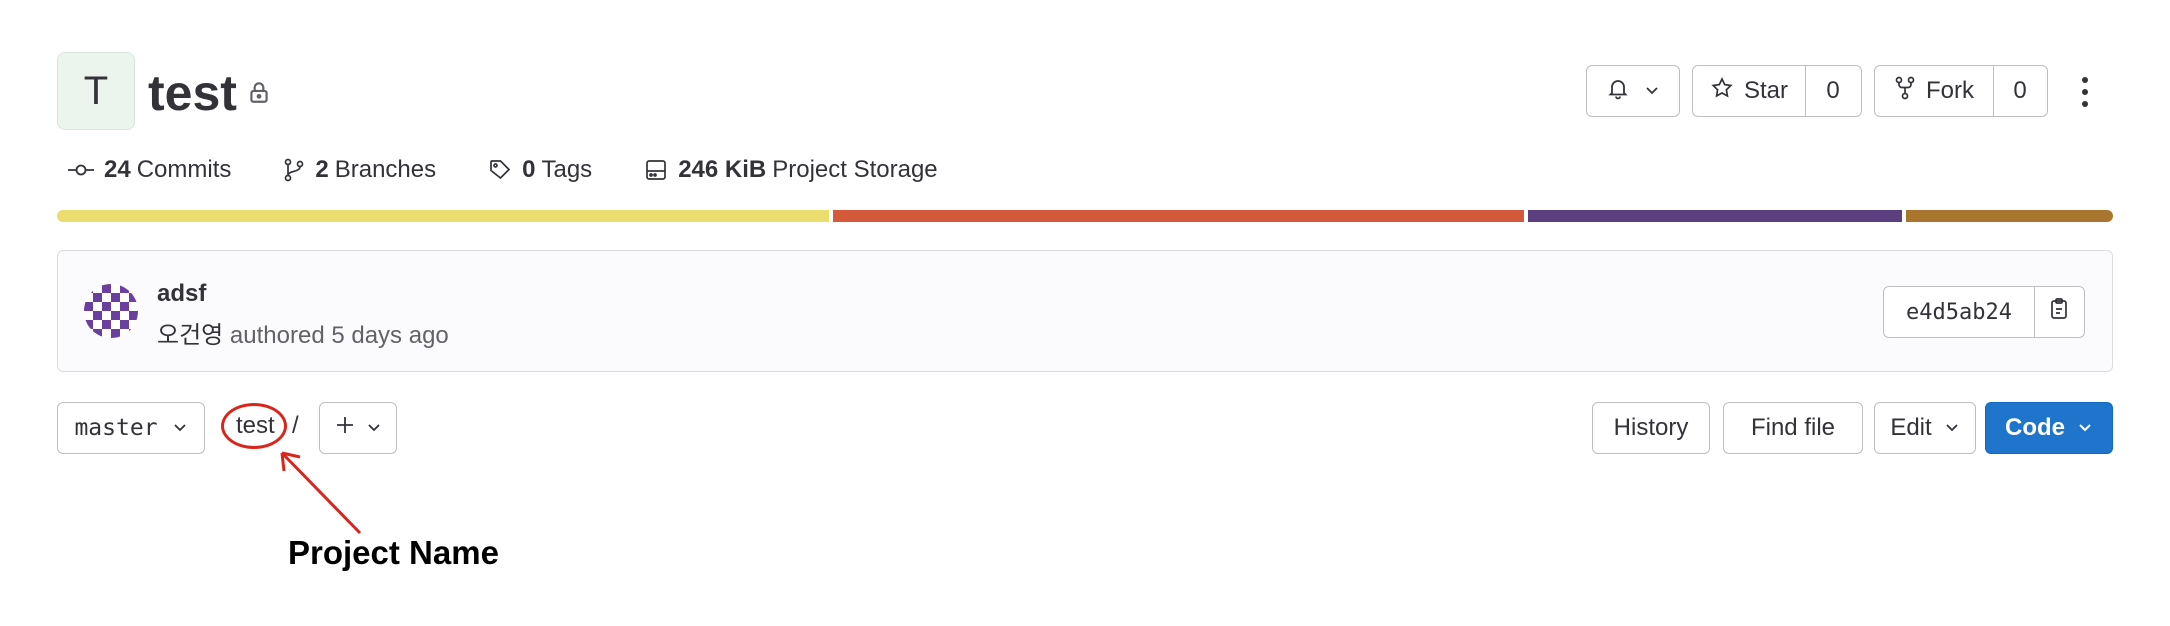  I want to click on star-button: Star, so click(1749, 91).